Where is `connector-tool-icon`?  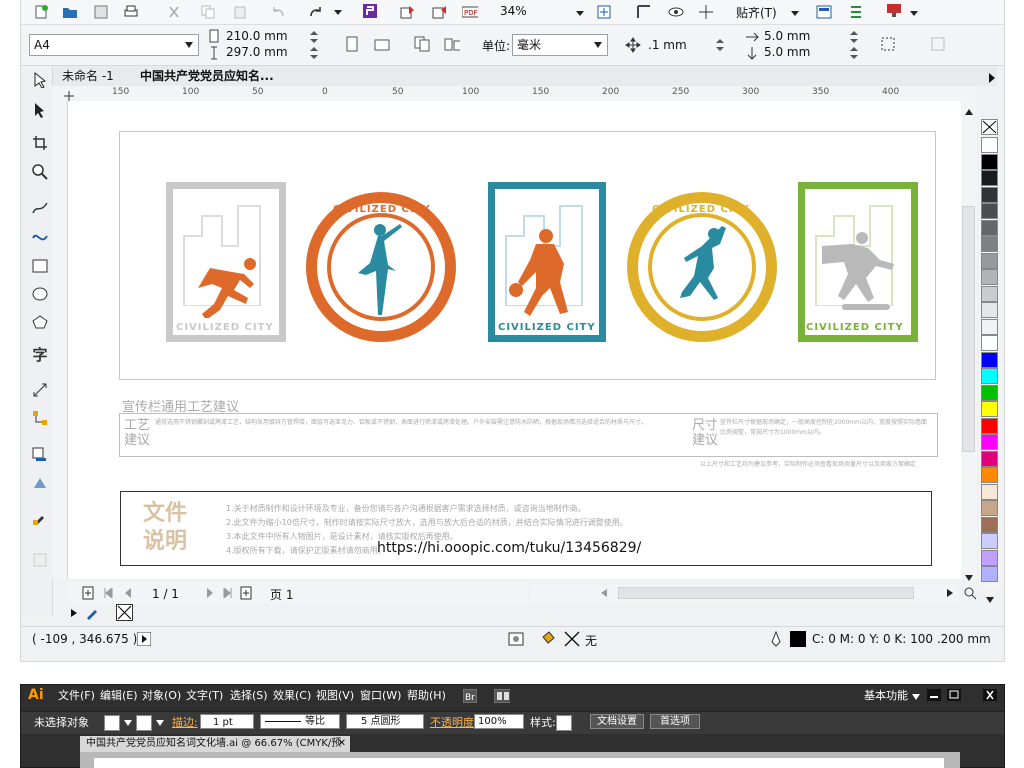 connector-tool-icon is located at coordinates (40, 418).